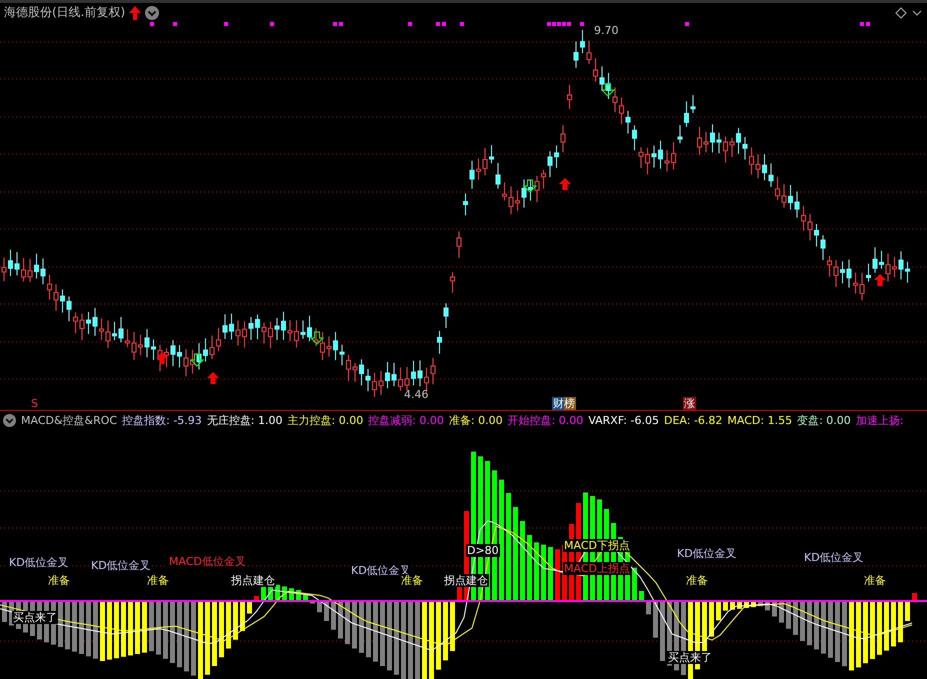 The width and height of the screenshot is (927, 679). What do you see at coordinates (244, 420) in the screenshot?
I see `indicator-reading: 无庄控盘: 1.00` at bounding box center [244, 420].